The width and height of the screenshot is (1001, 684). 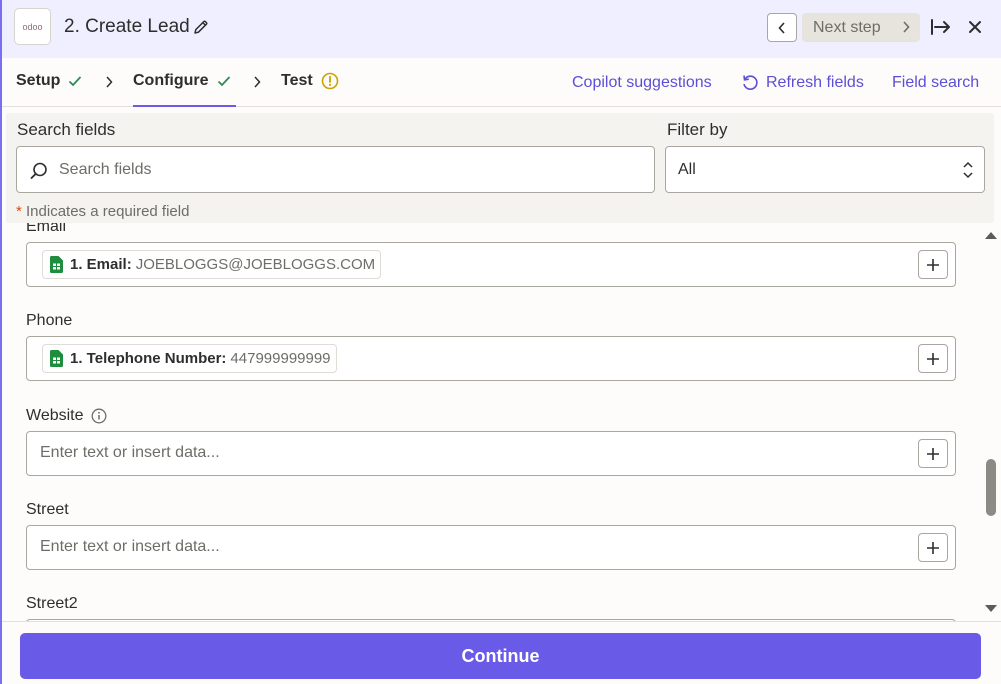 I want to click on filter-by-select: All, so click(x=825, y=169).